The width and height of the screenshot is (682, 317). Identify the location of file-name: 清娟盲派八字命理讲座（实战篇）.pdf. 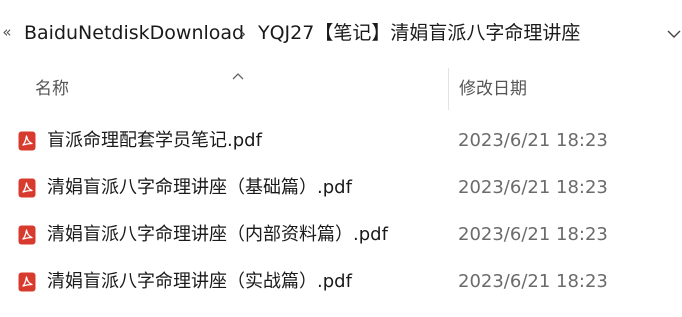
(199, 282).